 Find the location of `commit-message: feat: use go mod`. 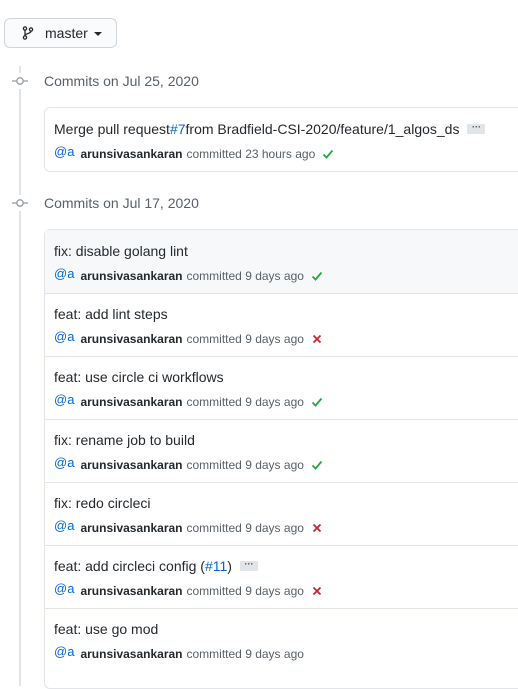

commit-message: feat: use go mod is located at coordinates (106, 629).